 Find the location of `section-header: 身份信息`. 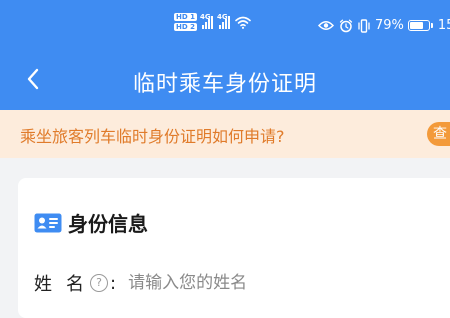

section-header: 身份信息 is located at coordinates (91, 222).